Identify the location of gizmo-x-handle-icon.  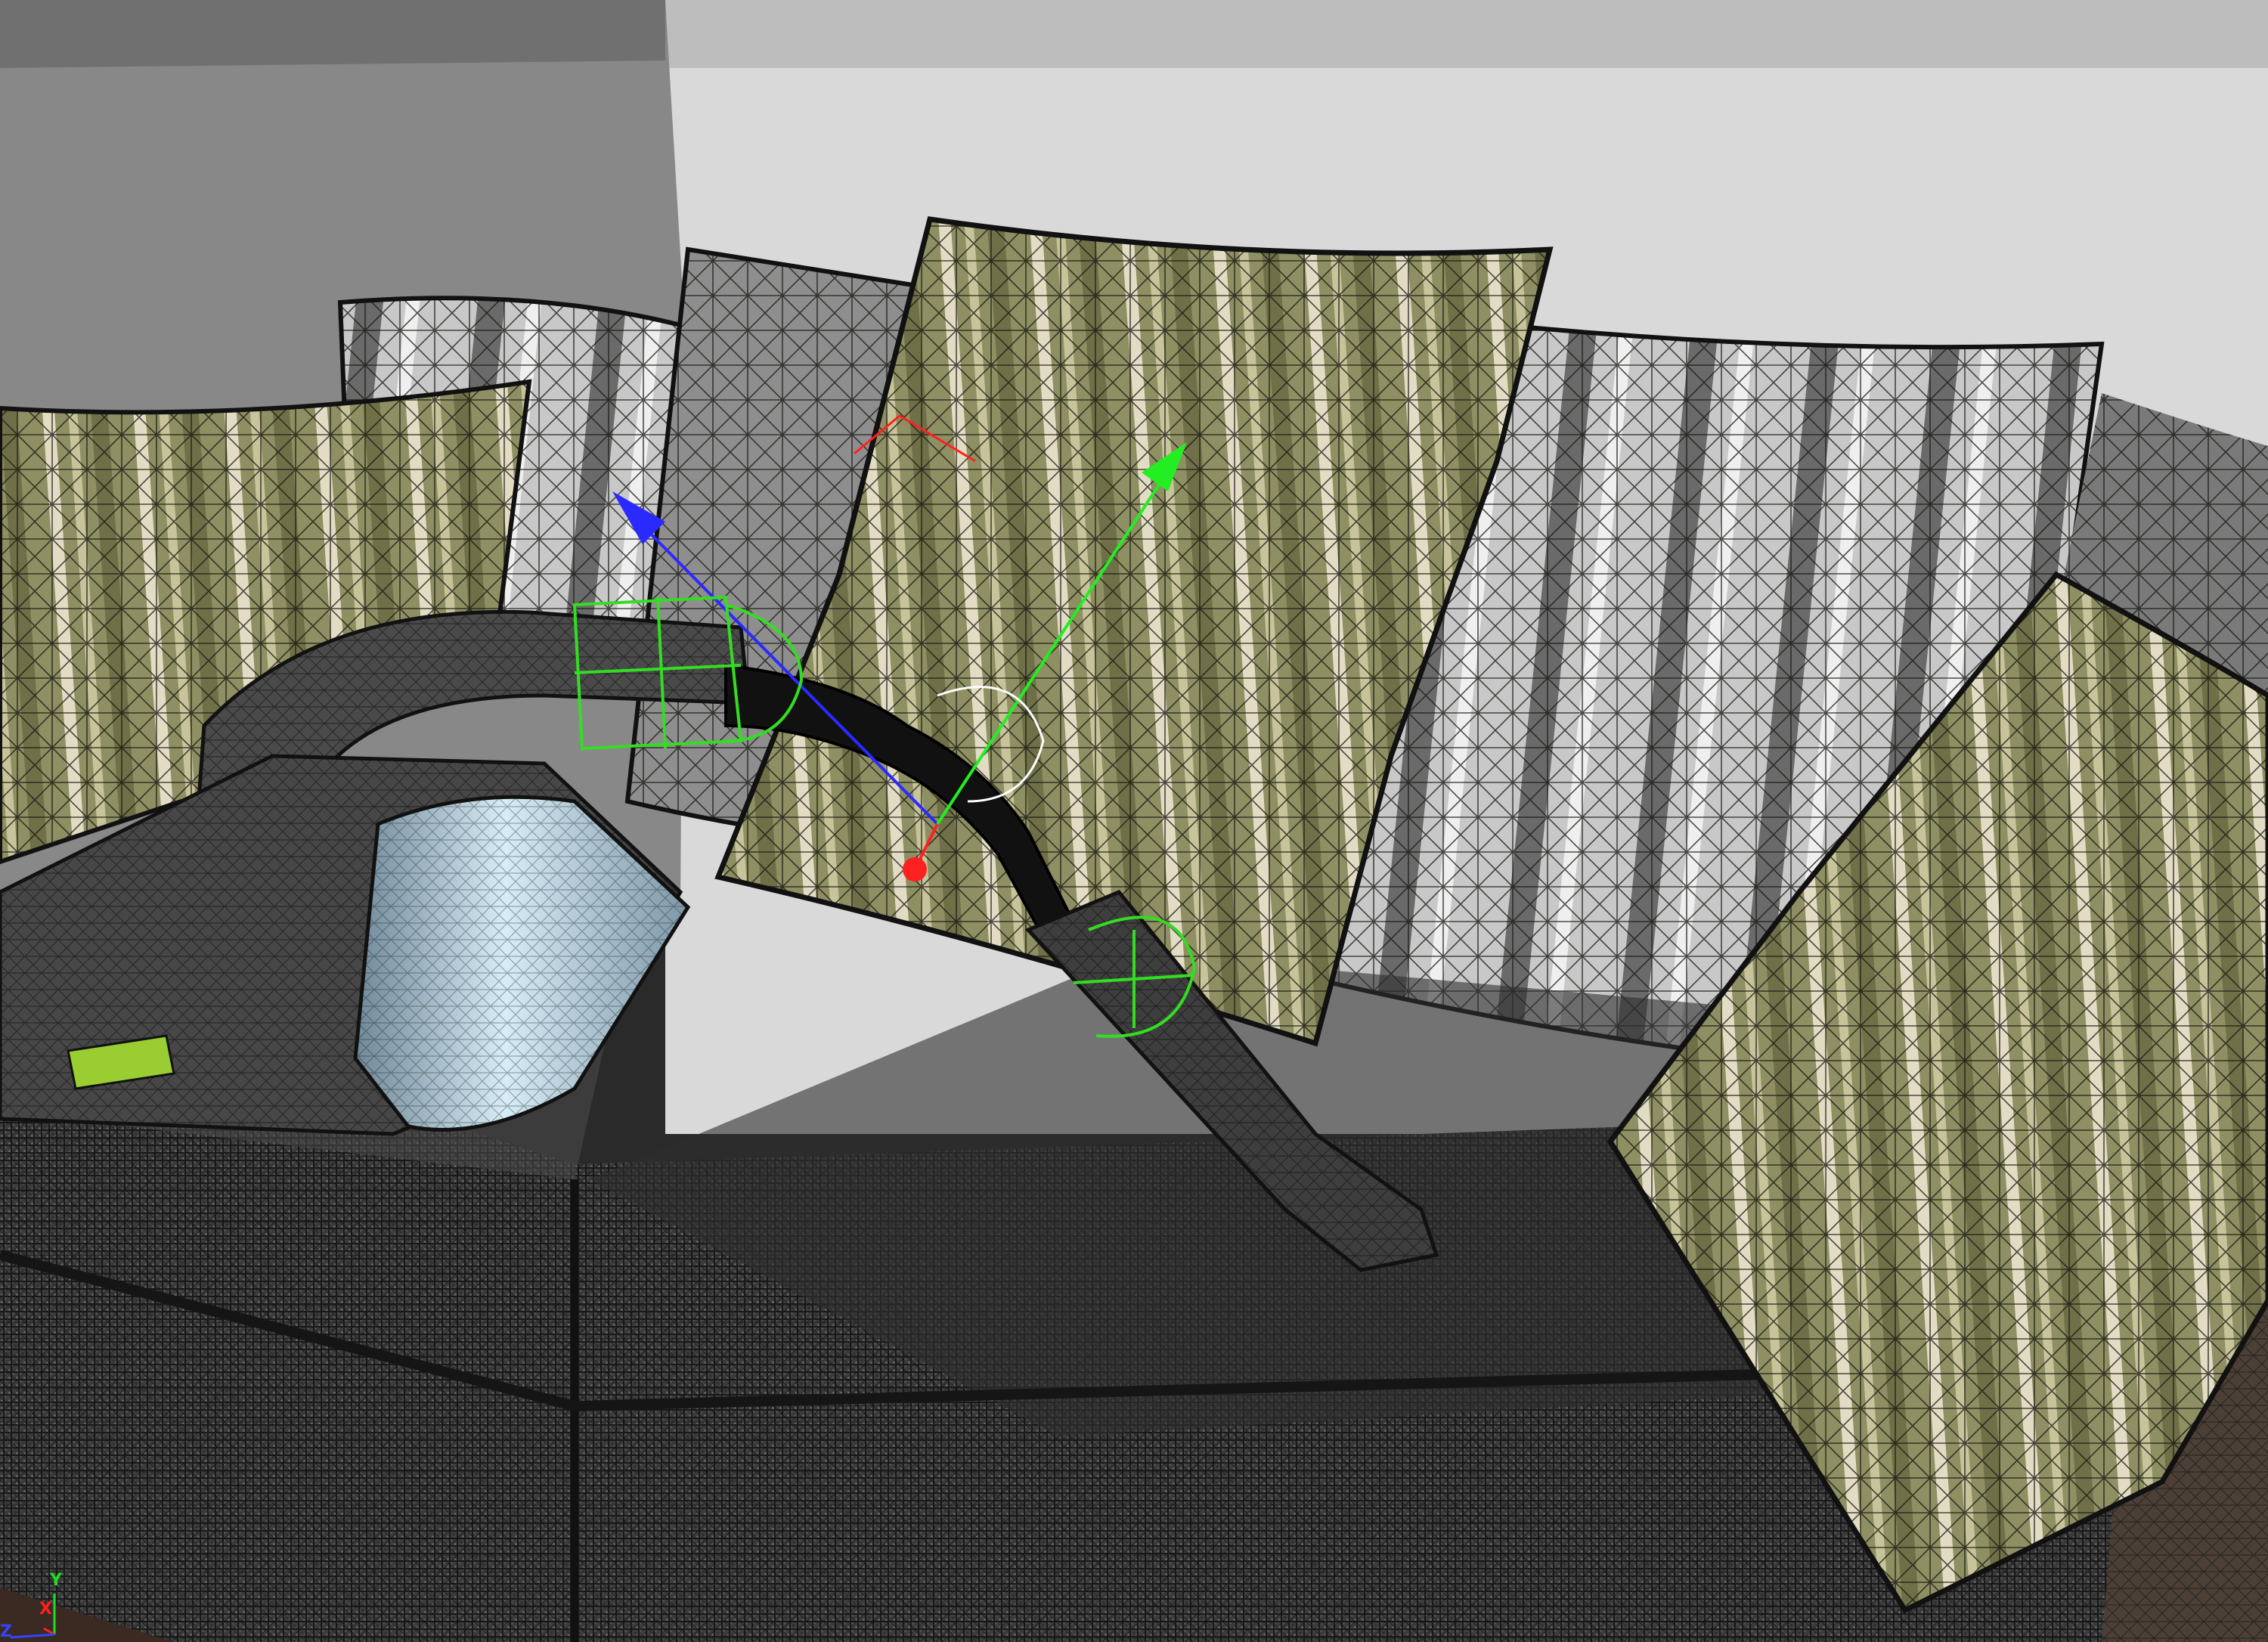
(915, 869).